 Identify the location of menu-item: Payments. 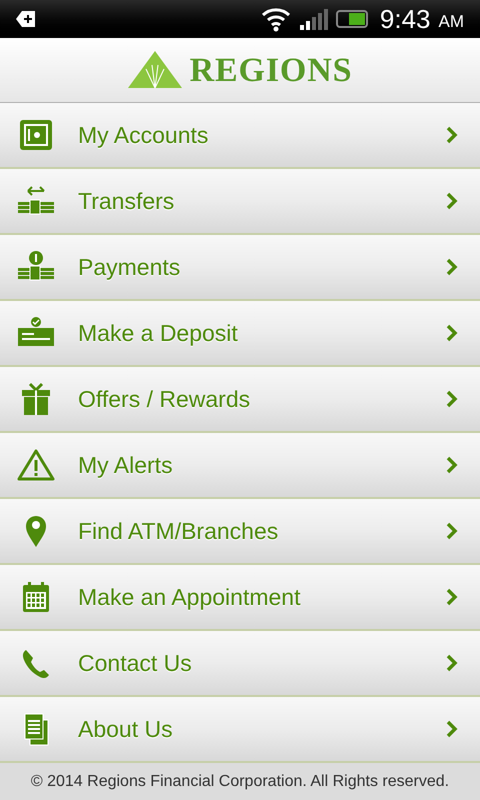
(240, 268).